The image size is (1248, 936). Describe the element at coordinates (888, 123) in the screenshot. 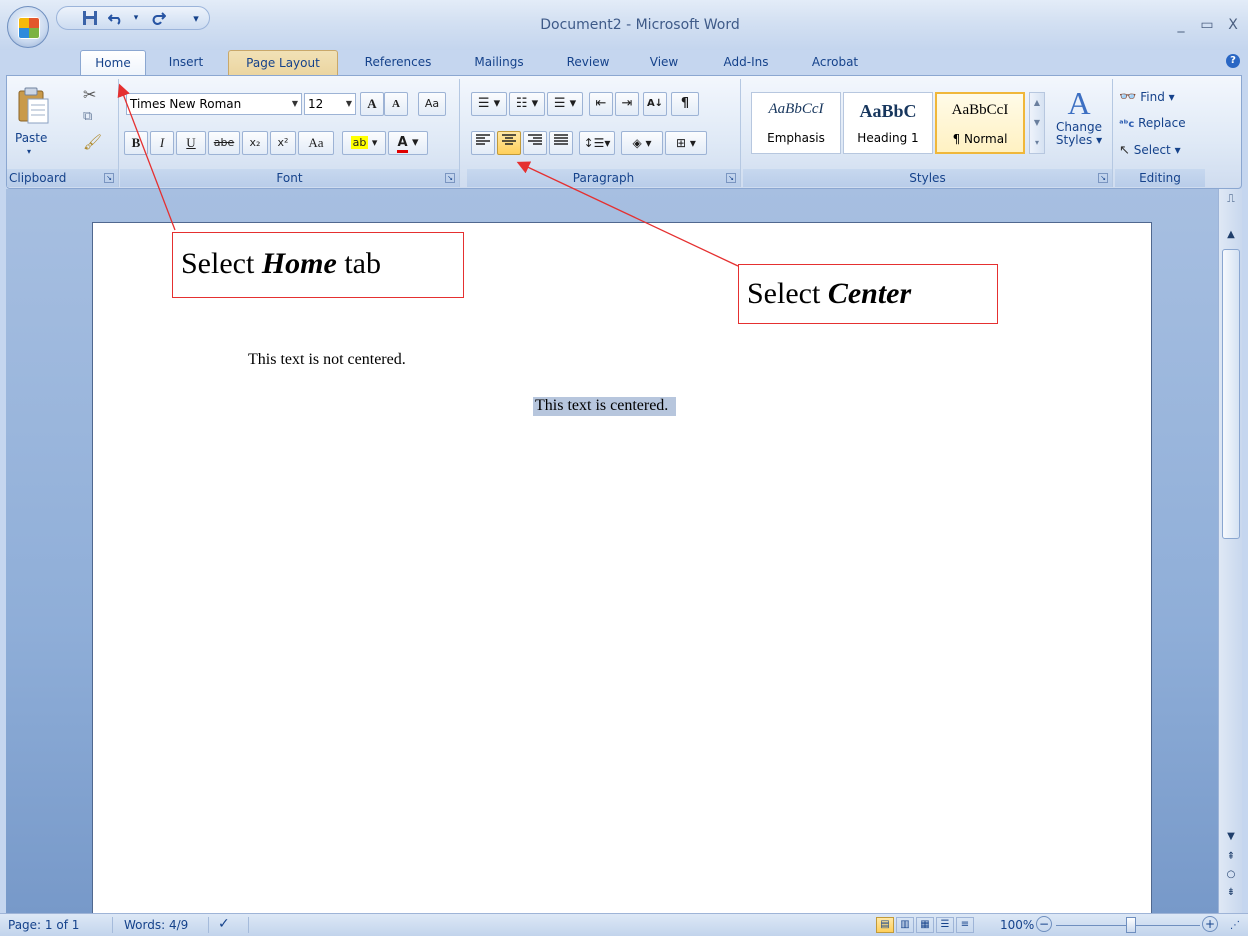

I see `style-heading-1: AaBbC Heading 1` at that location.